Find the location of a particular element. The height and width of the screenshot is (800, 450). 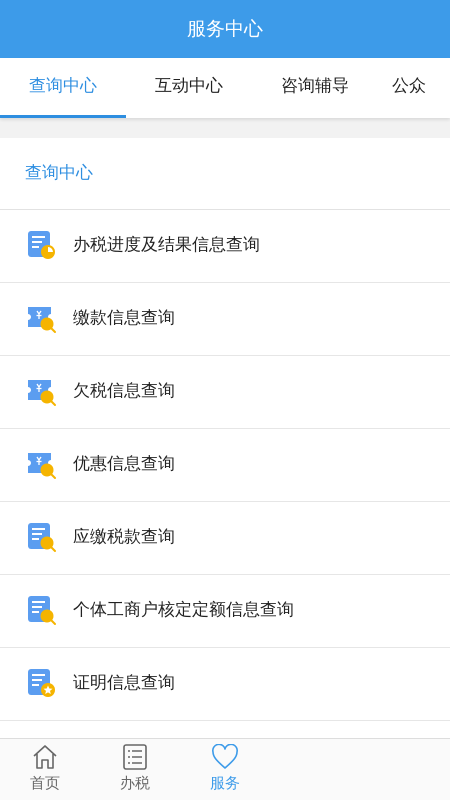

query-list-item: 个体工商户核定定额信息查询 is located at coordinates (225, 611).